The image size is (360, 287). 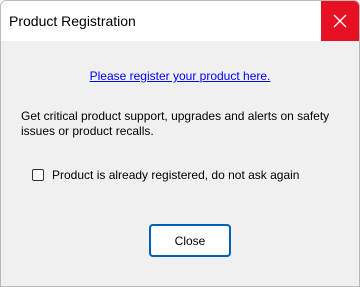 What do you see at coordinates (180, 76) in the screenshot?
I see `register-product-link: Please register your product here.` at bounding box center [180, 76].